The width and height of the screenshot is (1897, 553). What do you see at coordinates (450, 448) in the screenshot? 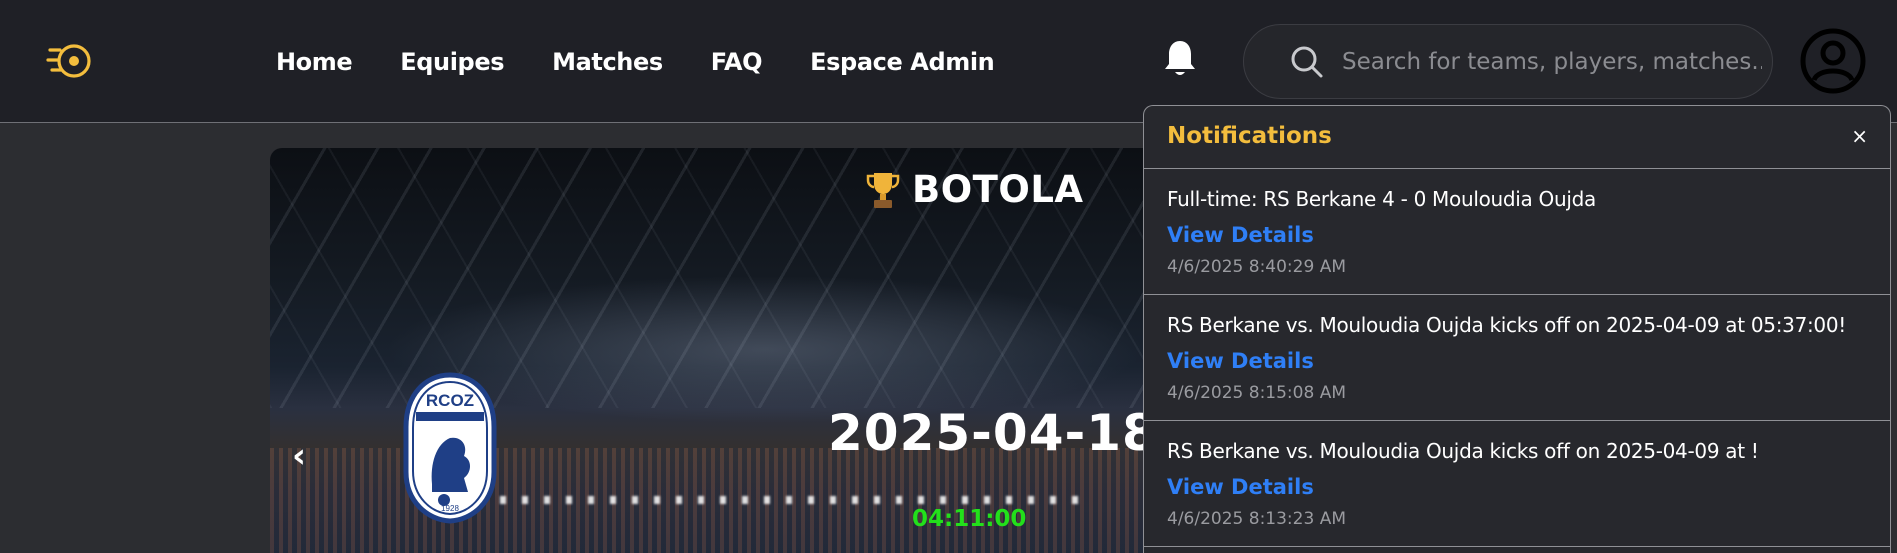
I see `team-crest-logo: RCOZ 1928` at bounding box center [450, 448].